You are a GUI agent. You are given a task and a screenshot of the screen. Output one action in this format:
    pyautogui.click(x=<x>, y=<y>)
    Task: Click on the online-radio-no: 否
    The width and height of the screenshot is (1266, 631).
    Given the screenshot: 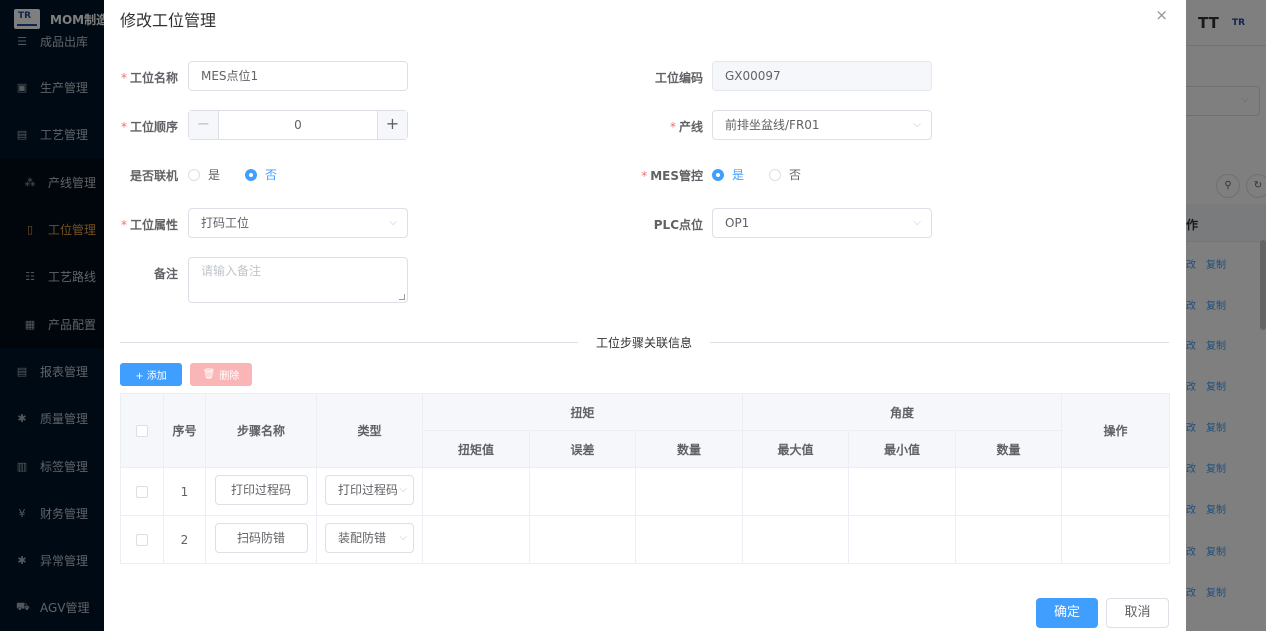 What is the action you would take?
    pyautogui.click(x=261, y=174)
    